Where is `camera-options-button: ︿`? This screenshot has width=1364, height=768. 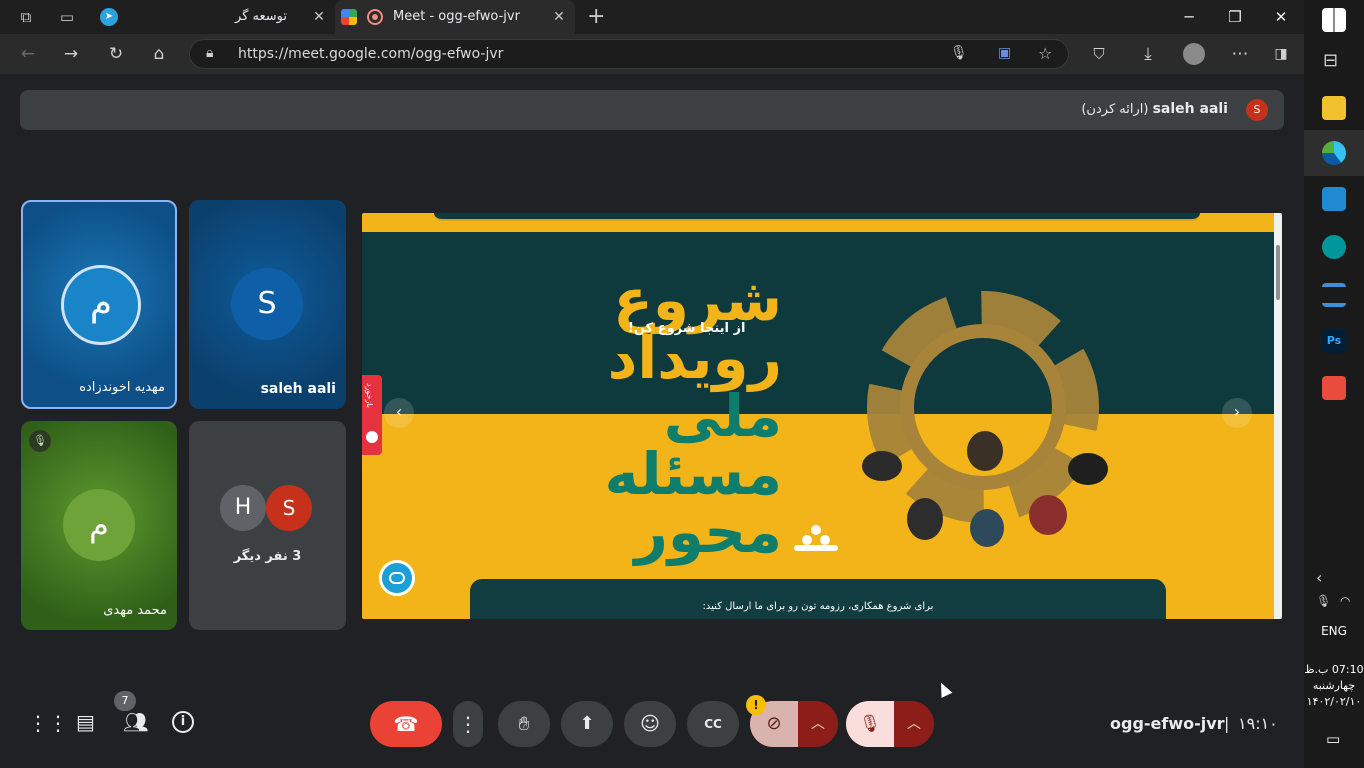 camera-options-button: ︿ is located at coordinates (818, 724).